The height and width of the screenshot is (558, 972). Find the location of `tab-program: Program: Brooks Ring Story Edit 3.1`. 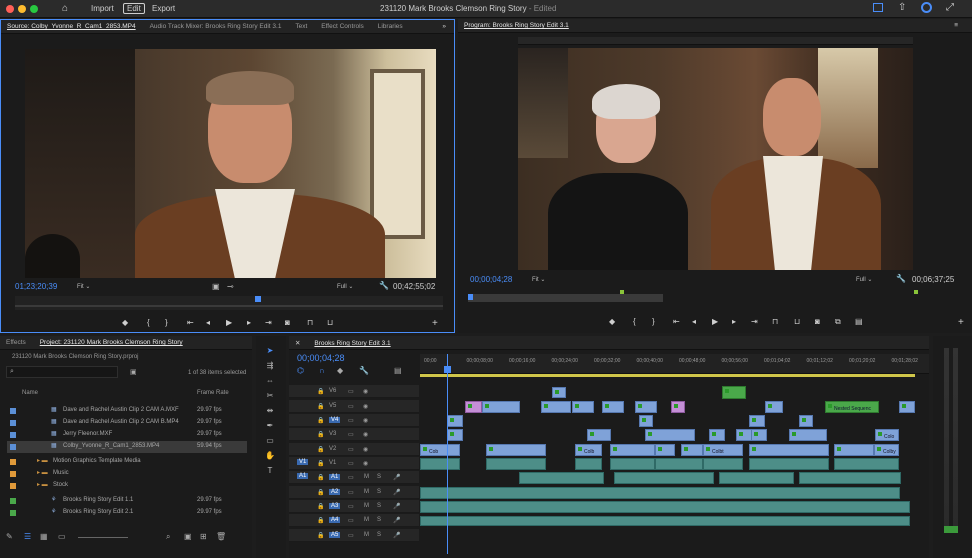

tab-program: Program: Brooks Ring Story Edit 3.1 is located at coordinates (516, 24).